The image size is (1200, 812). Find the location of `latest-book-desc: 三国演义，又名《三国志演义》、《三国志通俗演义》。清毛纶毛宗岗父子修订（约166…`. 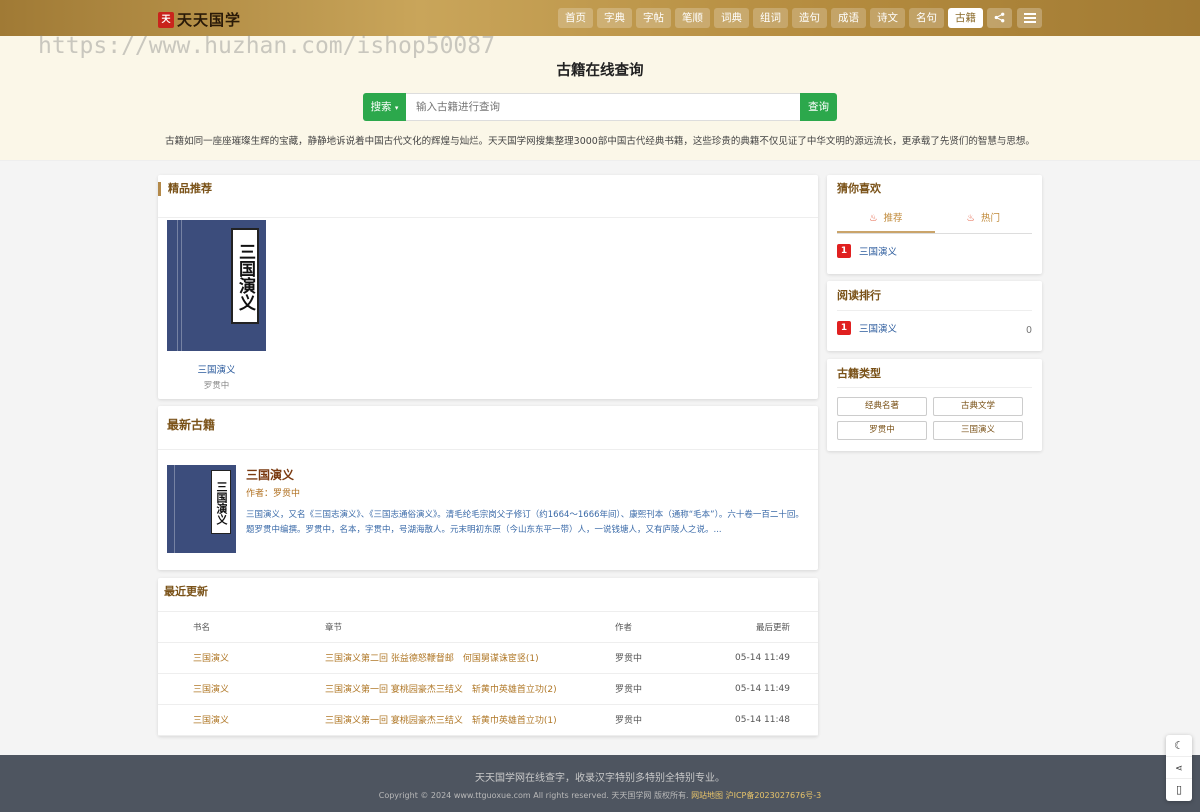

latest-book-desc: 三国演义，又名《三国志演义》、《三国志通俗演义》。清毛纶毛宗岗父子修订（约166… is located at coordinates (531, 522).